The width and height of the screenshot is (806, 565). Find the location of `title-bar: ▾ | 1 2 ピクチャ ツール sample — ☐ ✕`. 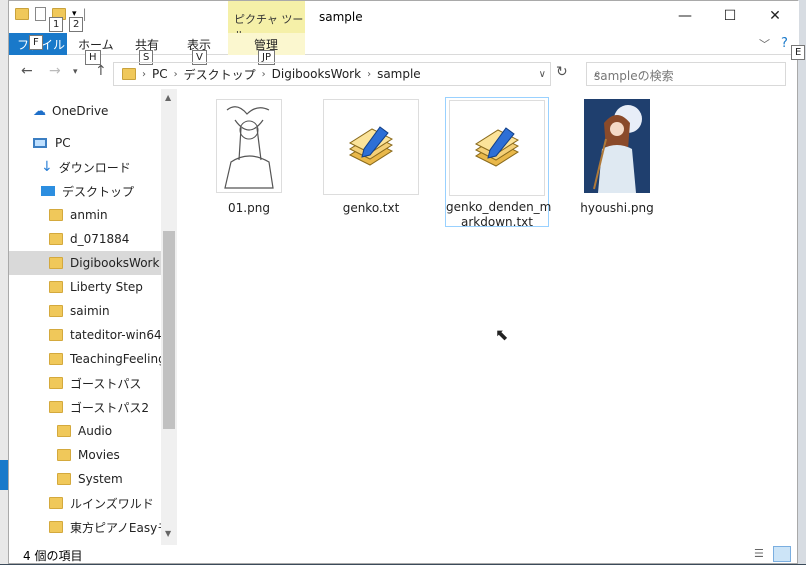

title-bar: ▾ | 1 2 ピクチャ ツール sample — ☐ ✕ is located at coordinates (404, 21).